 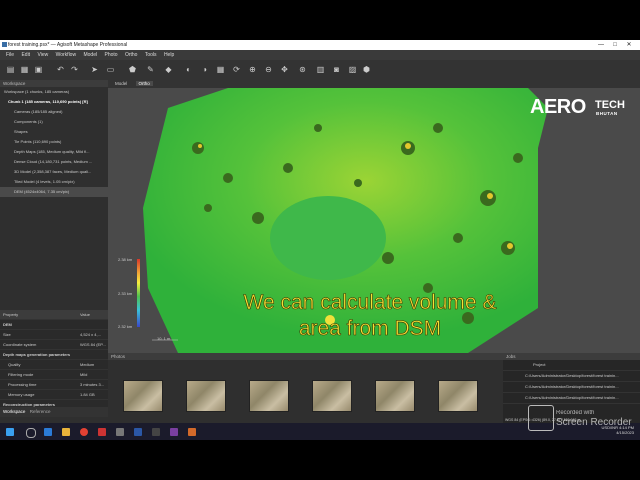 I want to click on menu-help: Help, so click(x=169, y=55).